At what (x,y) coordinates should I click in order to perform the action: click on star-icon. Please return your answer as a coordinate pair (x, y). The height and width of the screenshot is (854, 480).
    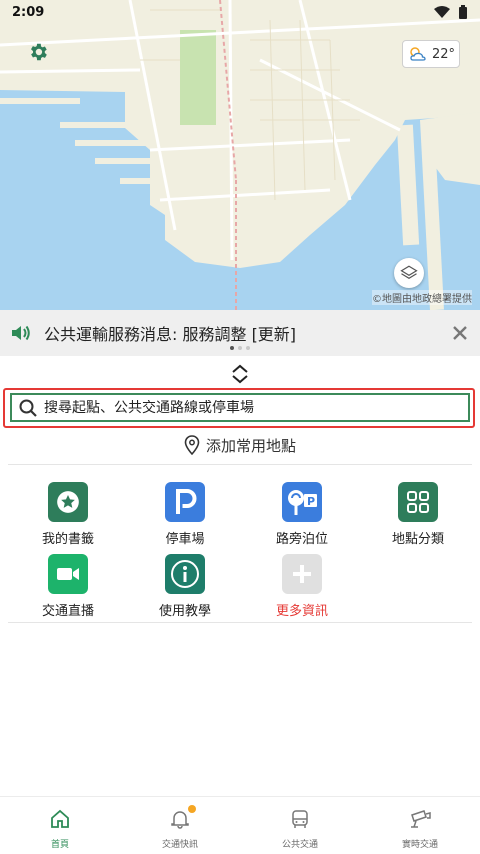
    Looking at the image, I should click on (68, 502).